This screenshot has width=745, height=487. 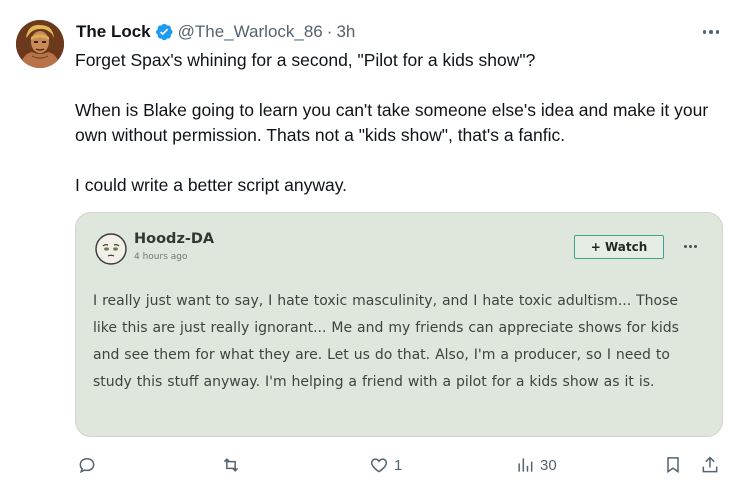 I want to click on share-icon, so click(x=710, y=464).